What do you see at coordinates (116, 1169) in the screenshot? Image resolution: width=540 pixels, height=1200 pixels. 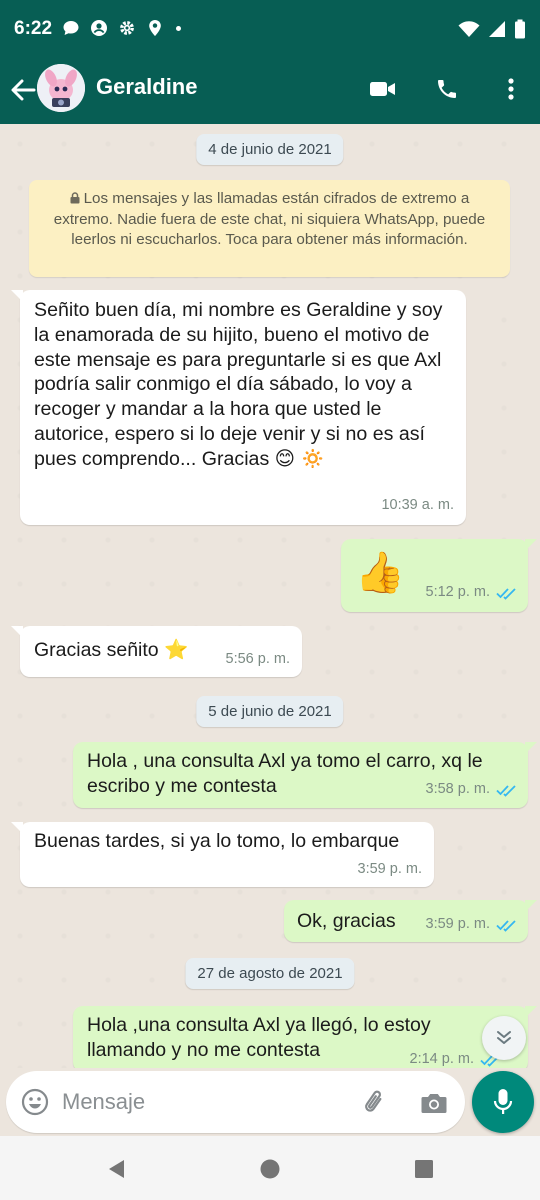 I see `back-nav-icon` at bounding box center [116, 1169].